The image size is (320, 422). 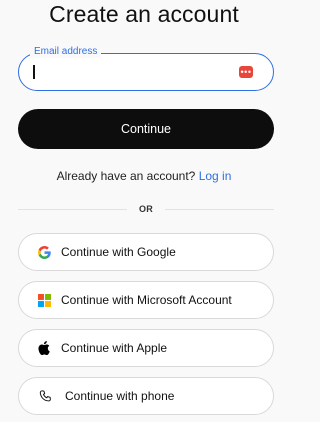 I want to click on social-label: Continue with Google, so click(x=118, y=252).